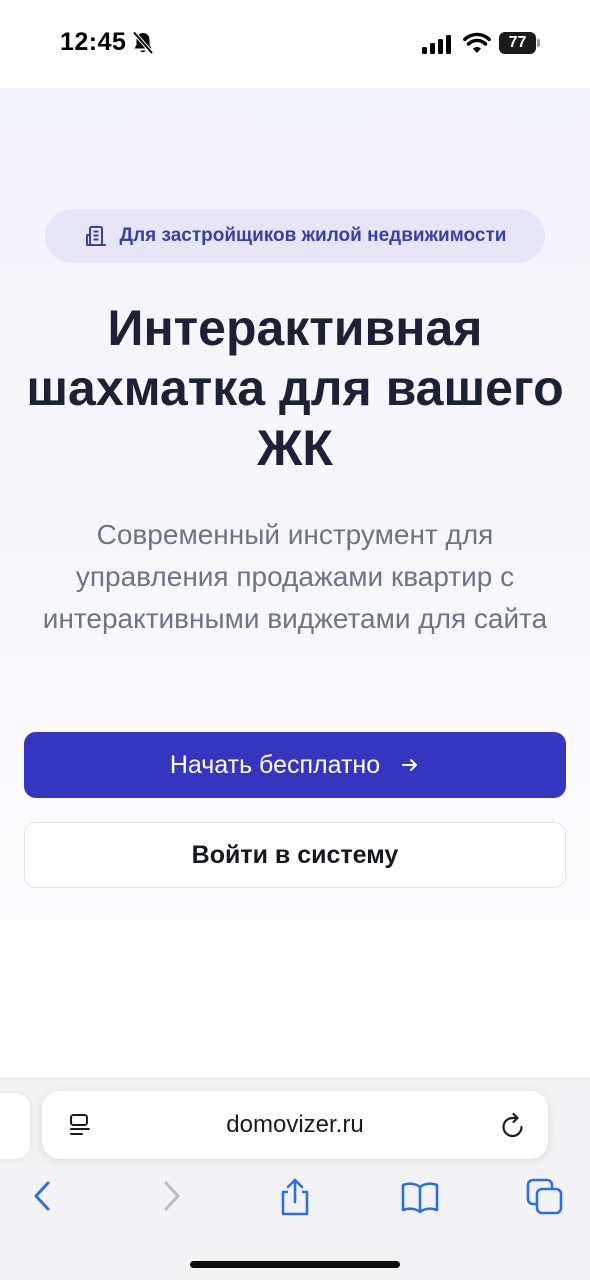  Describe the element at coordinates (93, 42) in the screenshot. I see `status-time: 12:45` at that location.